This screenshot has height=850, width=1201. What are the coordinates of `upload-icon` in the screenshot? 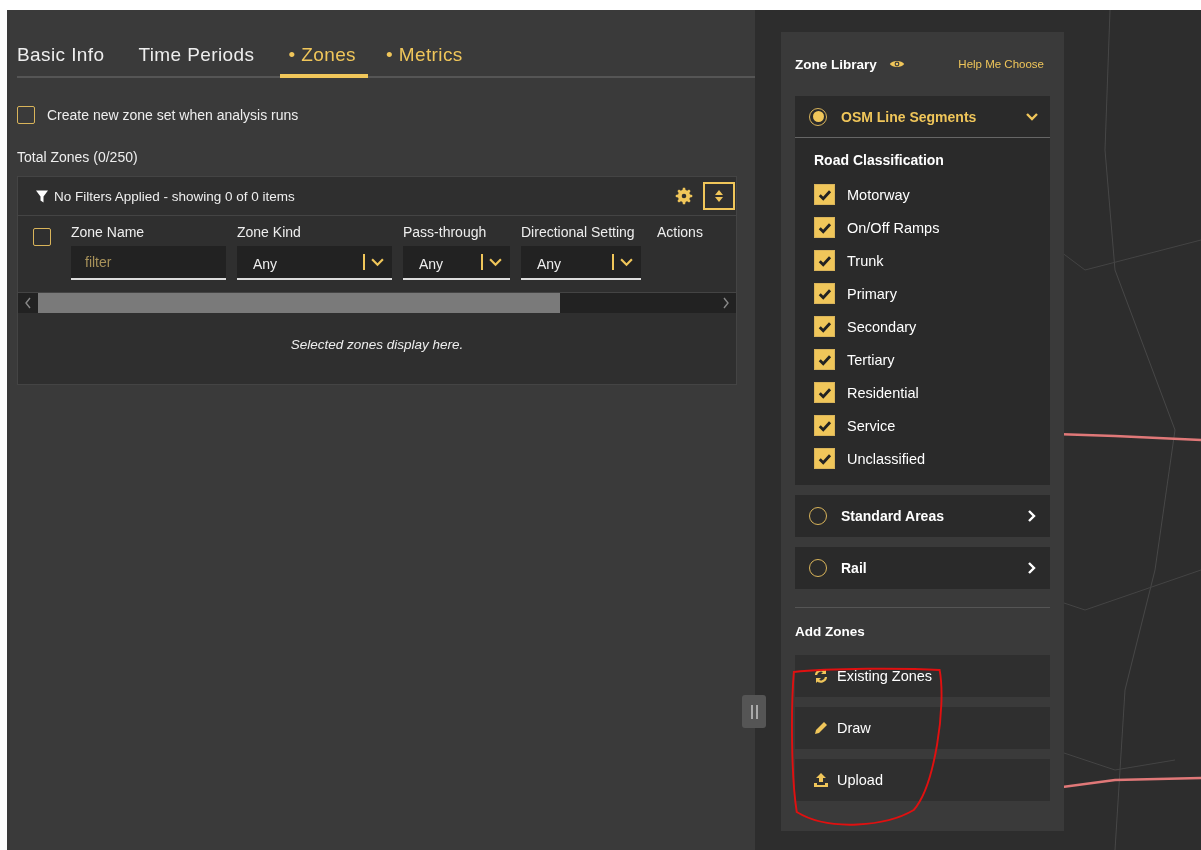 It's located at (821, 780).